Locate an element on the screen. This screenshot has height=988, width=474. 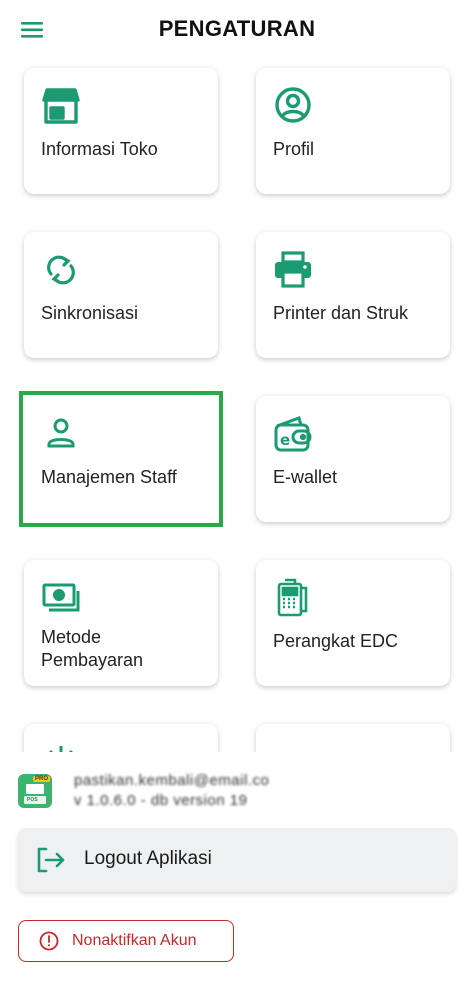
card-metode-pembayaran: Metode Pembayaran is located at coordinates (121, 623).